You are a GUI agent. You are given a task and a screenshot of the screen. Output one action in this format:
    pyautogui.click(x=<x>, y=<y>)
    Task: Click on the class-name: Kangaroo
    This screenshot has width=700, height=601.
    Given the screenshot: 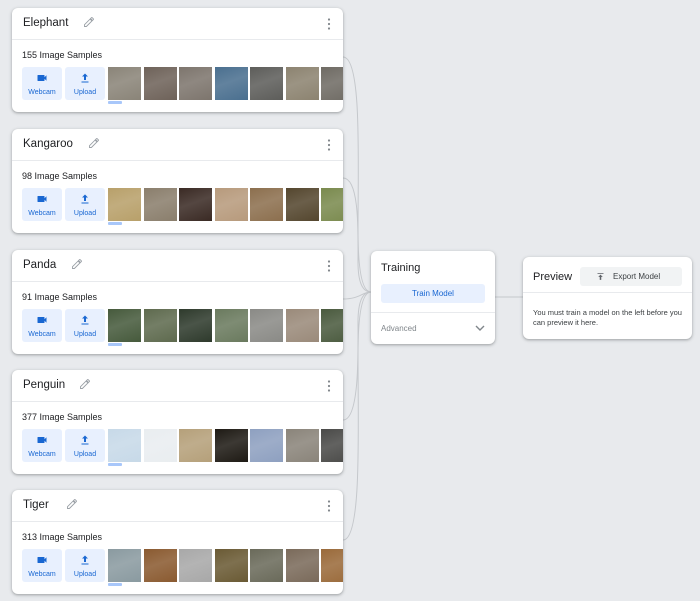 What is the action you would take?
    pyautogui.click(x=48, y=144)
    